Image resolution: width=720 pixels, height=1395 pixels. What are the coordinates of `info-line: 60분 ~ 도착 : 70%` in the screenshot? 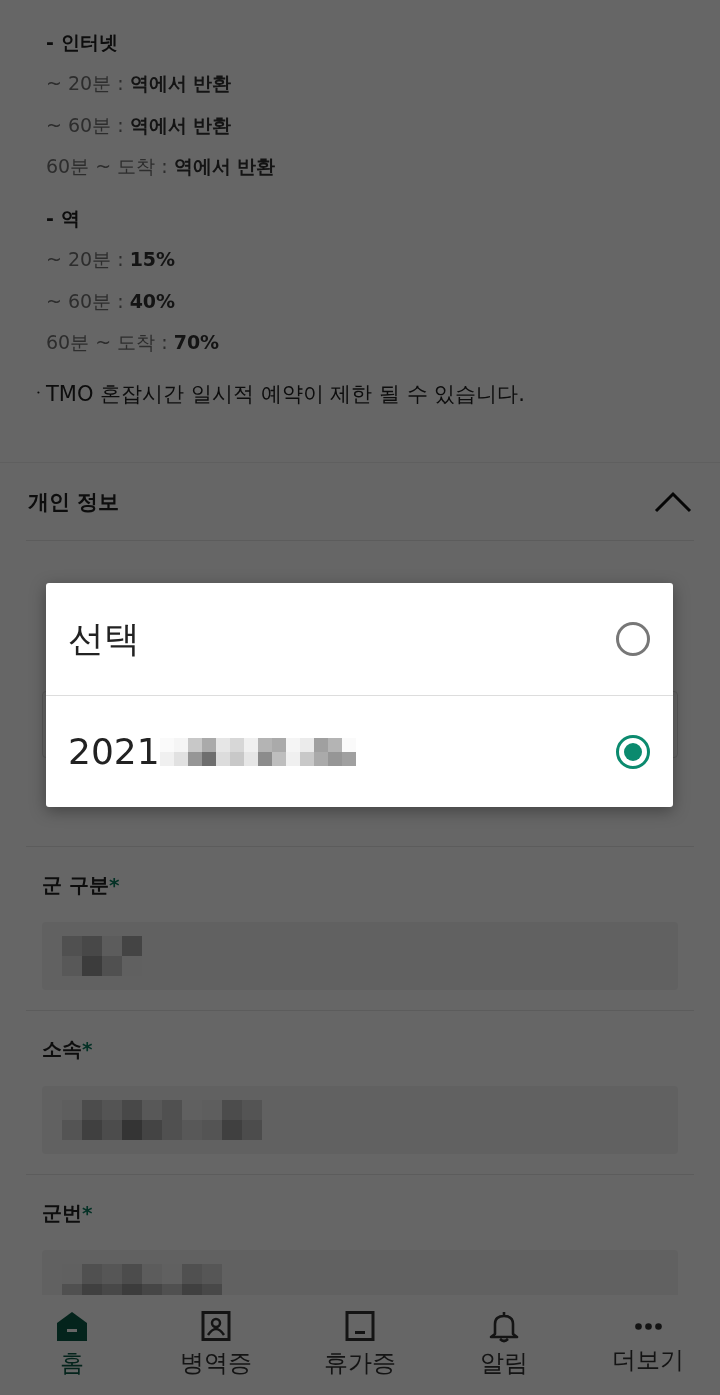 It's located at (133, 342).